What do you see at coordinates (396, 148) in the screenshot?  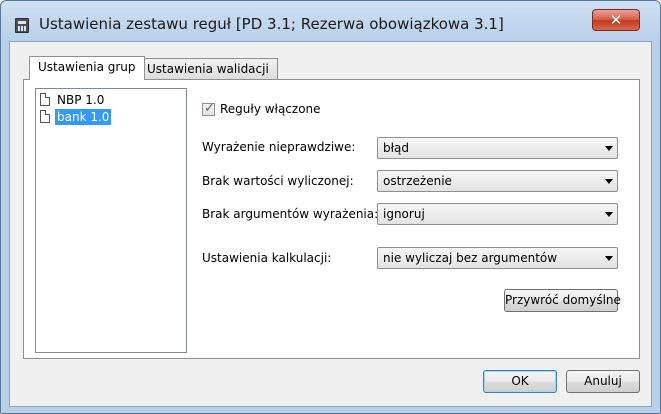 I see `select-value: błąd` at bounding box center [396, 148].